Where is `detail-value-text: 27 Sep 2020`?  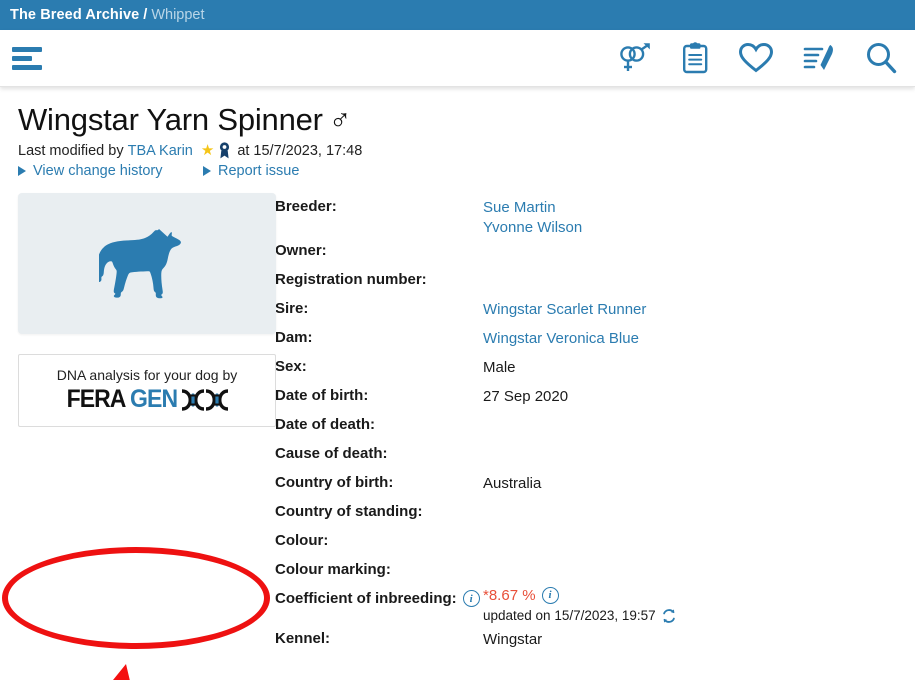
detail-value-text: 27 Sep 2020 is located at coordinates (526, 396).